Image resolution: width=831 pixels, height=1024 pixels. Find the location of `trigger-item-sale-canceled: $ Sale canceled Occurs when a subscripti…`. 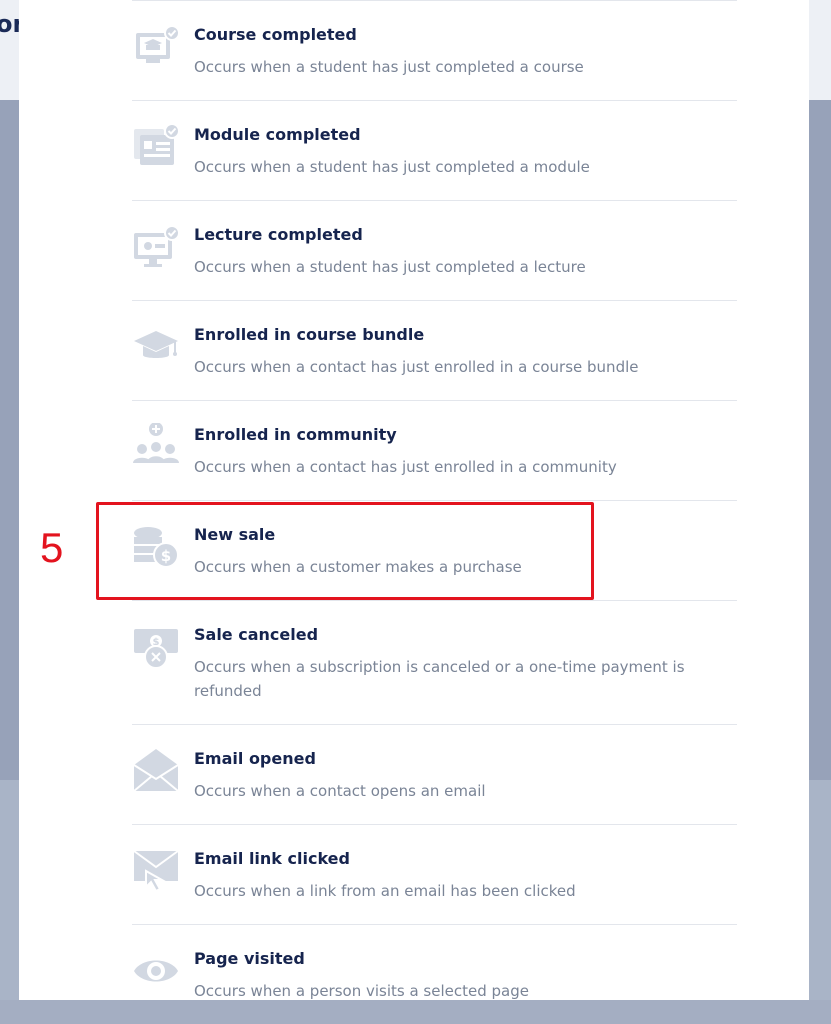

trigger-item-sale-canceled: $ Sale canceled Occurs when a subscripti… is located at coordinates (434, 662).